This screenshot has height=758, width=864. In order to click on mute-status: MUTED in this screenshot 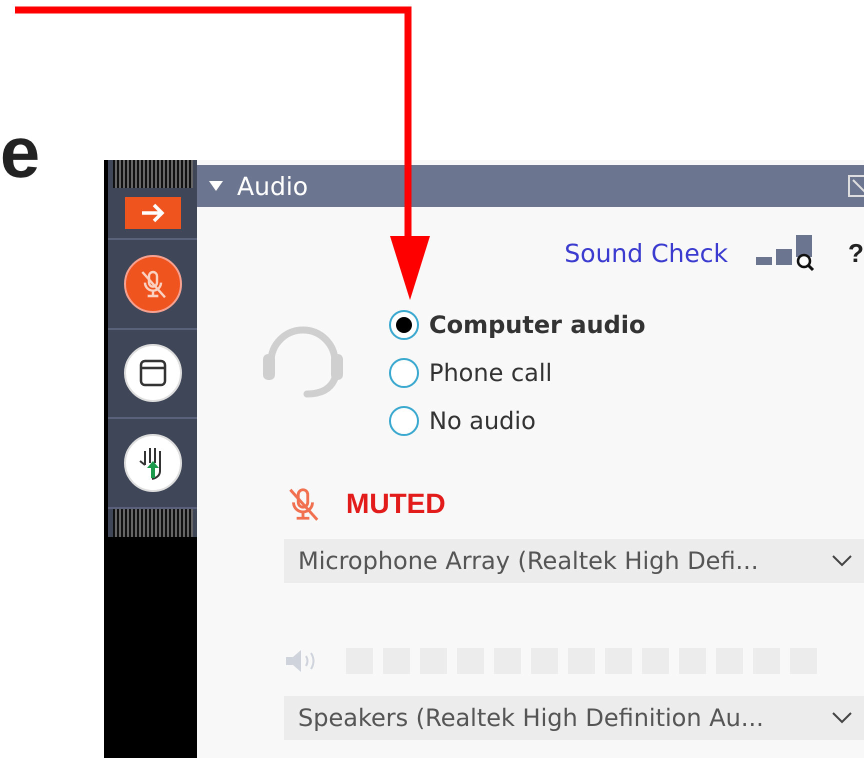, I will do `click(396, 504)`.